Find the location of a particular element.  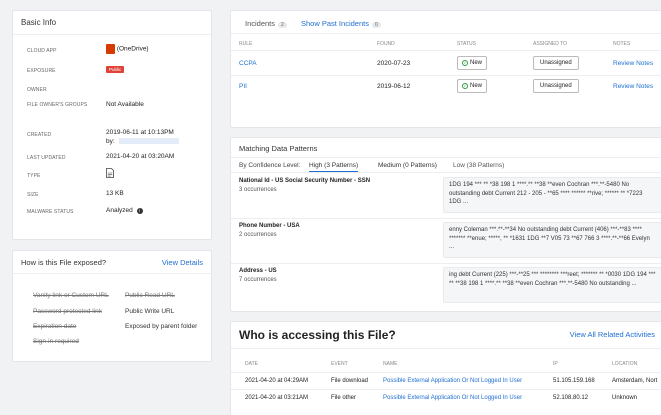

access-location: Unknown is located at coordinates (625, 398).